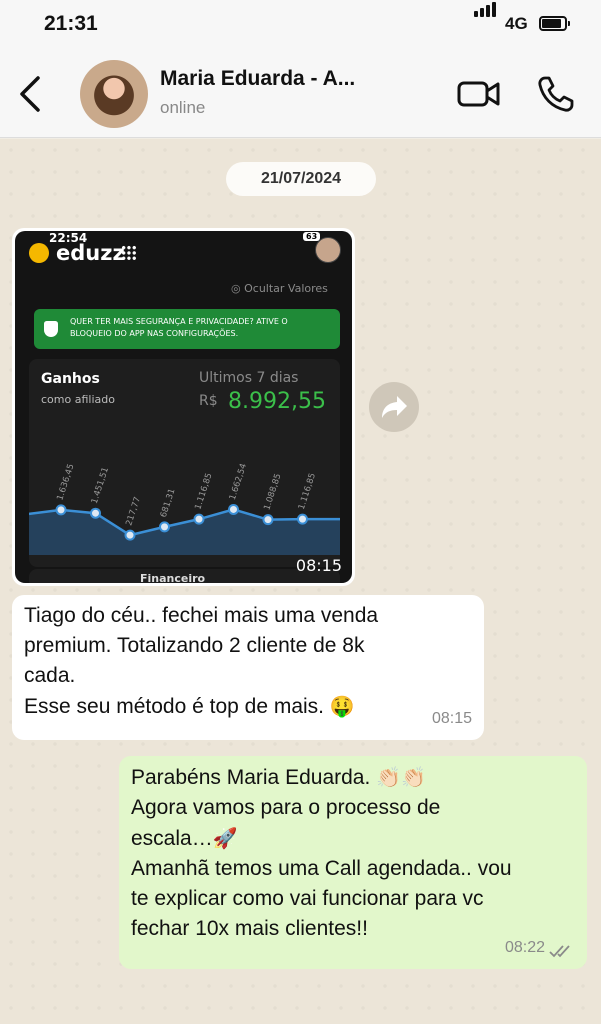 This screenshot has height=1024, width=601. Describe the element at coordinates (129, 253) in the screenshot. I see `grid-menu-icon` at that location.